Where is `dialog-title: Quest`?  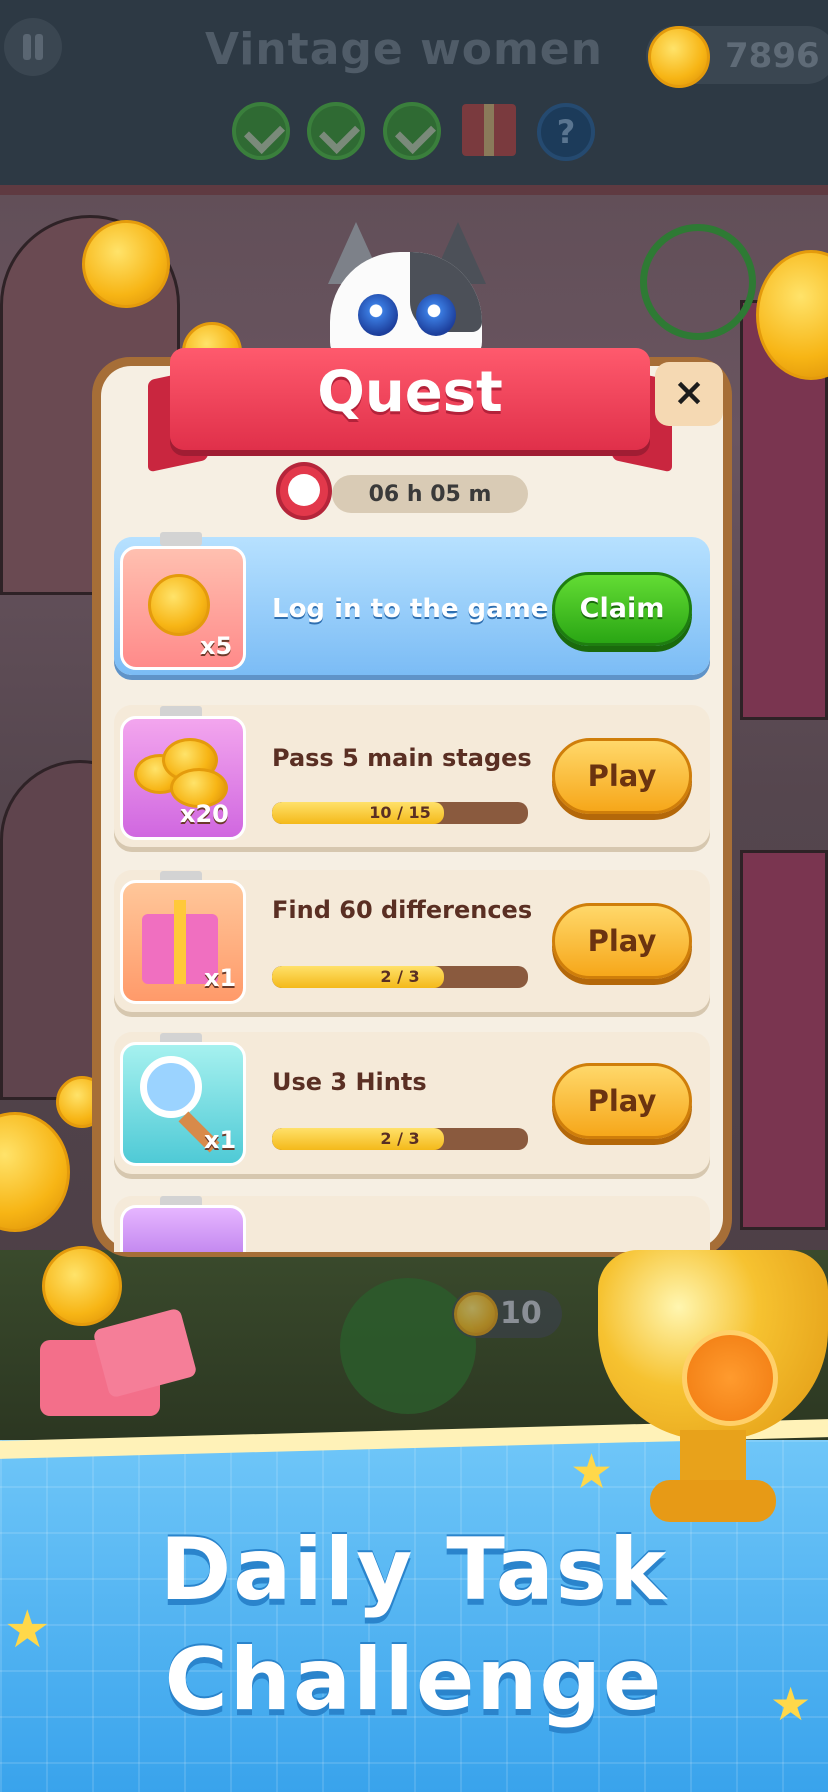
dialog-title: Quest is located at coordinates (410, 392).